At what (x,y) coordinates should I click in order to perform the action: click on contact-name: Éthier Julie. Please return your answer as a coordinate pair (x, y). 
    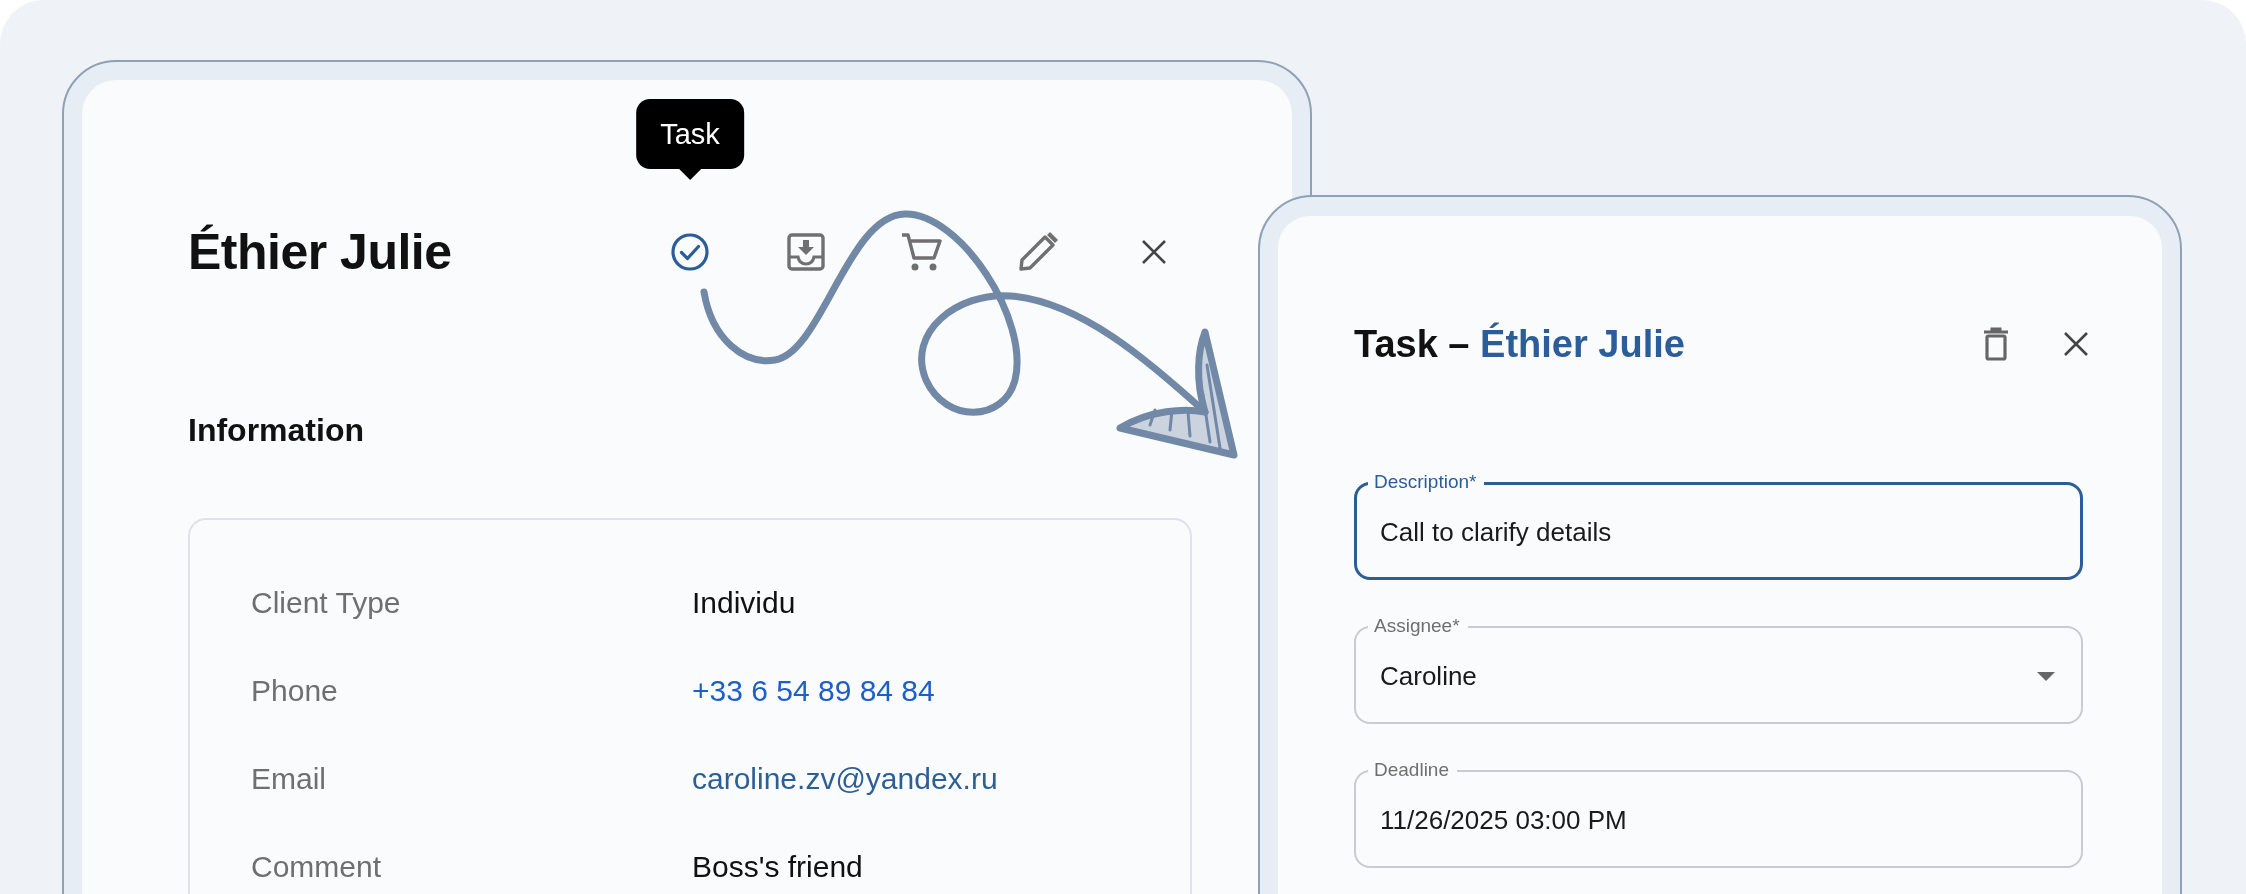
    Looking at the image, I should click on (320, 252).